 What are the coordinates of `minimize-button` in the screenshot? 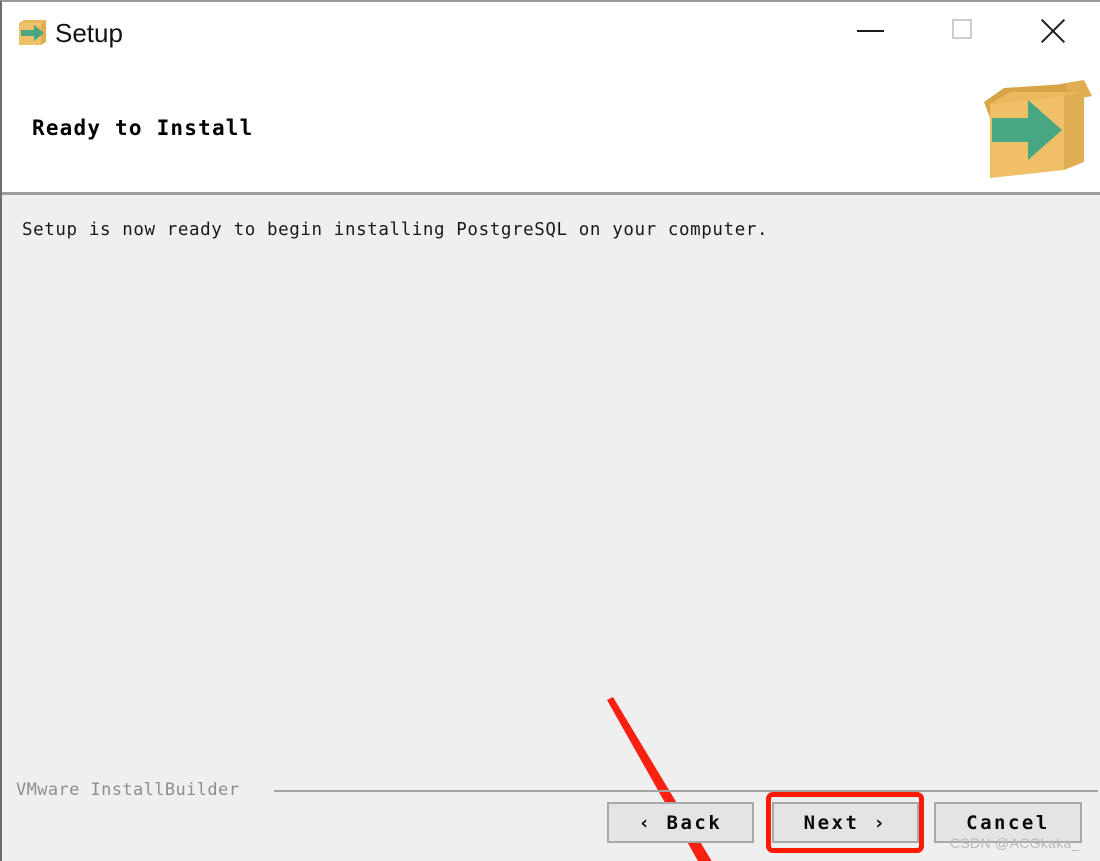 It's located at (871, 31).